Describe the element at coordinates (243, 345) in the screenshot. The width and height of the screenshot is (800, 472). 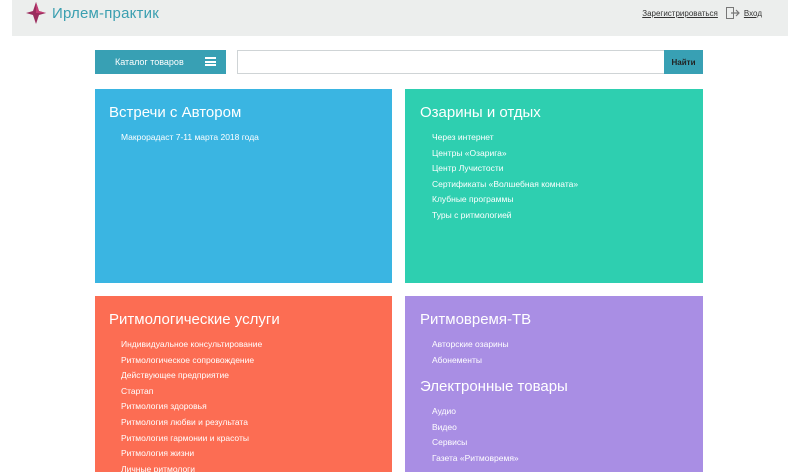
I see `tile-link: Индивидуальное консультирование` at that location.